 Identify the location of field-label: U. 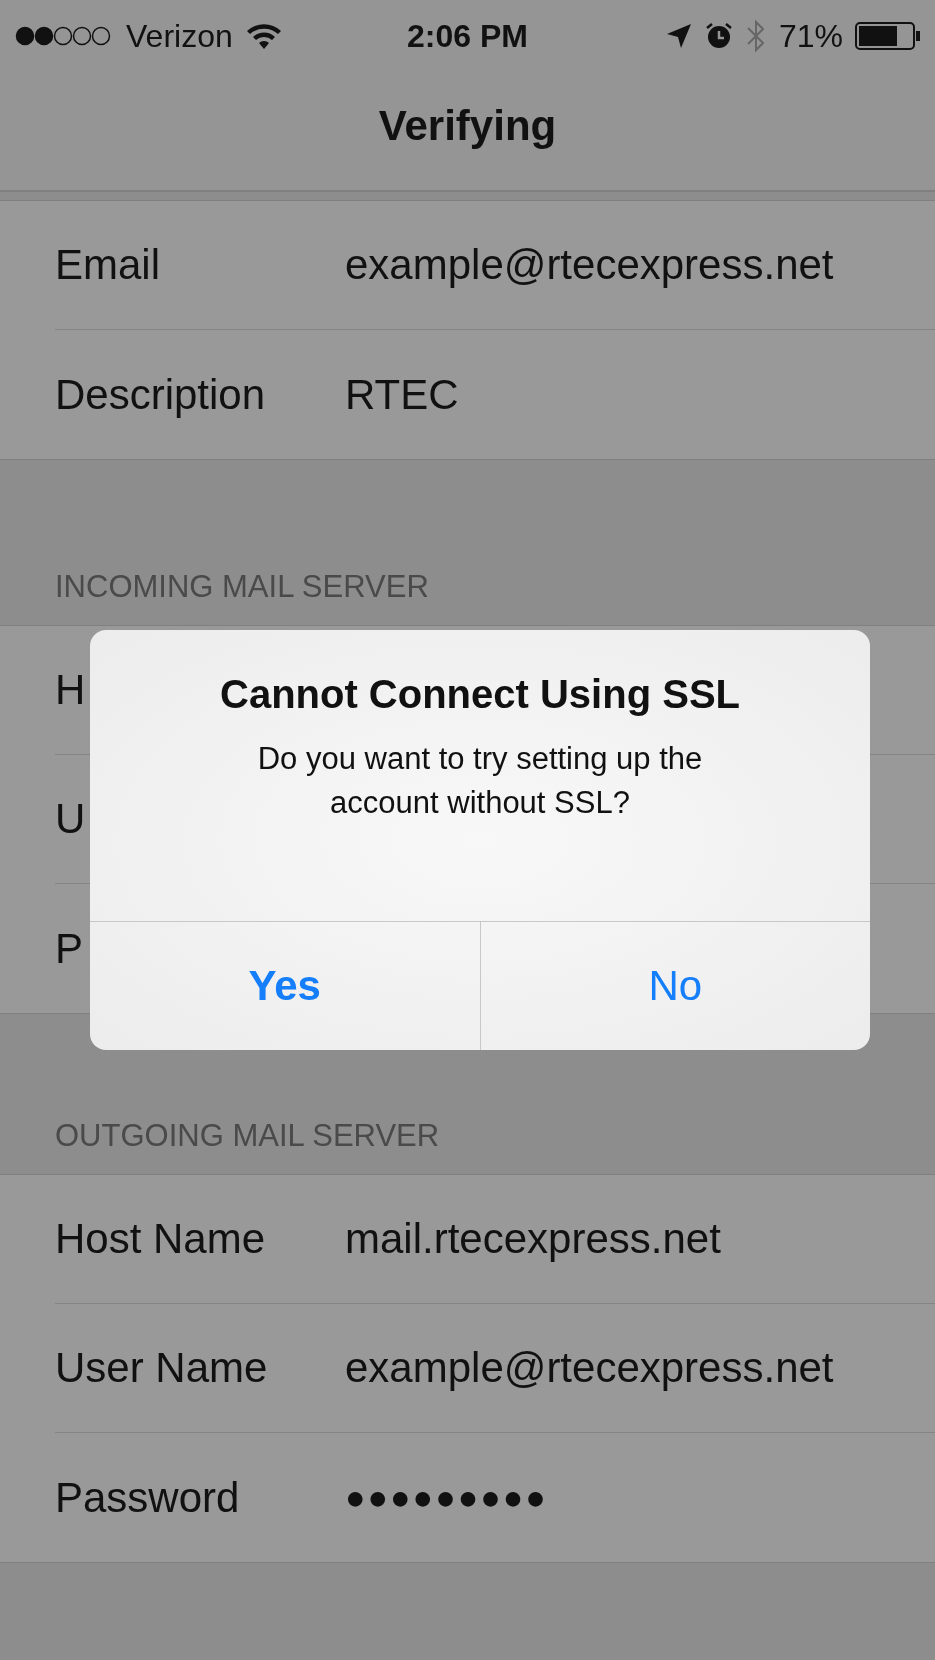
(70, 819).